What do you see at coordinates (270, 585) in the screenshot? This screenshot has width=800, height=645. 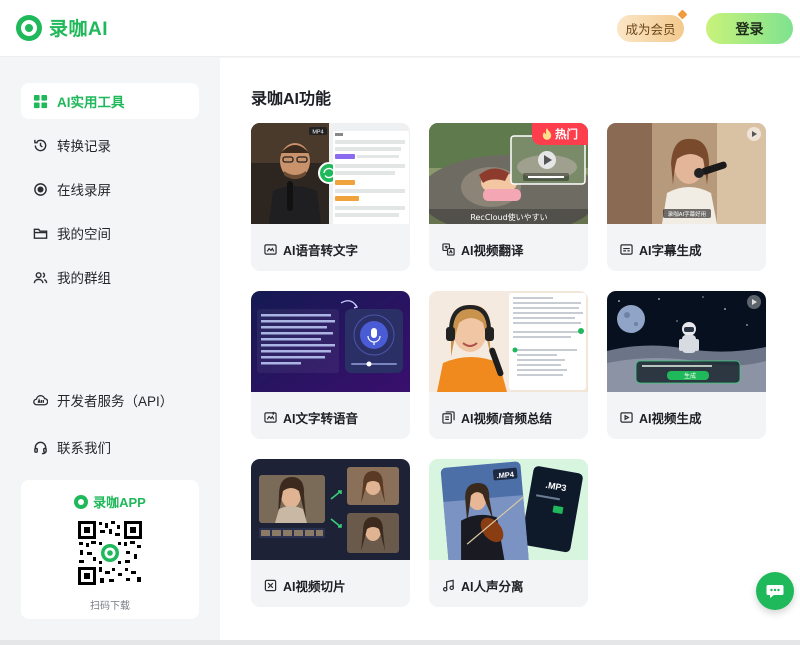 I see `clip-icon` at bounding box center [270, 585].